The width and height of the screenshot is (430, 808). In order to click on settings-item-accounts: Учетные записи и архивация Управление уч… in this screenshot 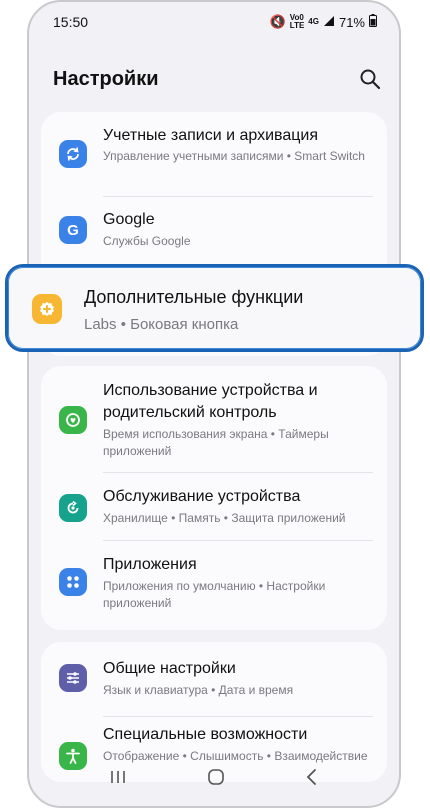, I will do `click(214, 156)`.